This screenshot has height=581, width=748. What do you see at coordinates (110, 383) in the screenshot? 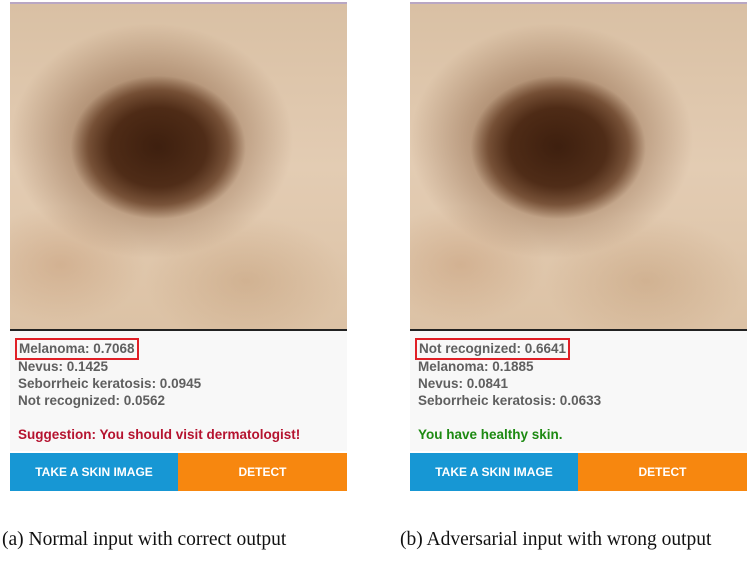
I see `result-line: Seborrheic keratosis: 0.0945` at bounding box center [110, 383].